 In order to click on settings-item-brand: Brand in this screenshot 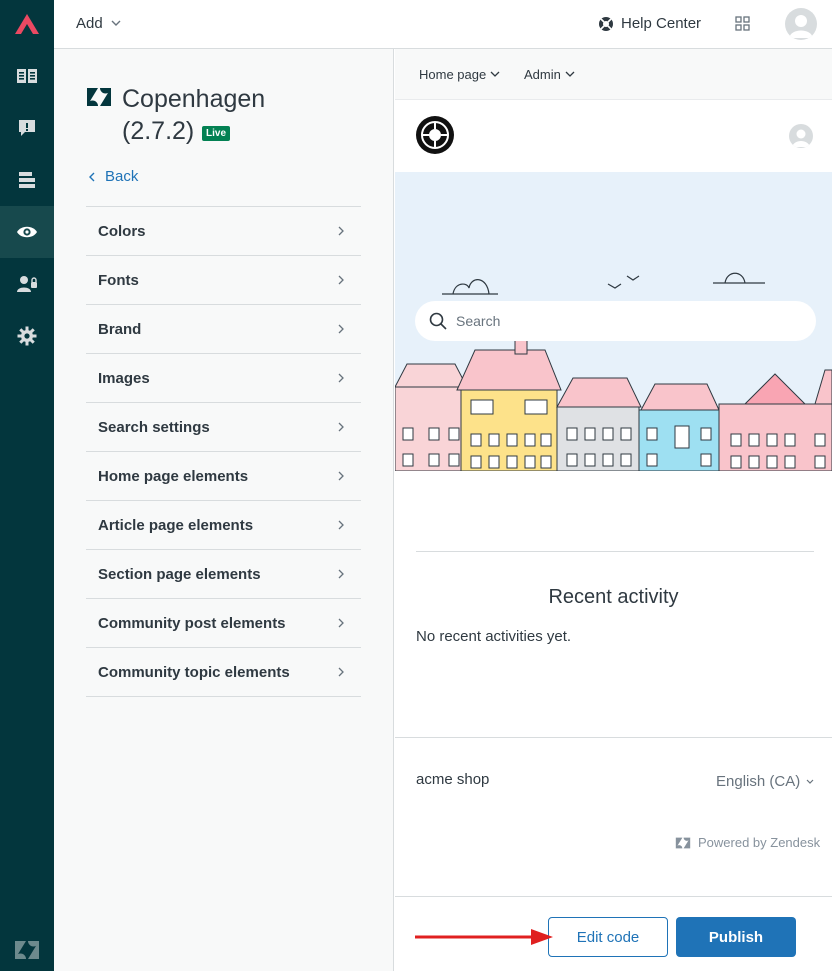, I will do `click(223, 329)`.